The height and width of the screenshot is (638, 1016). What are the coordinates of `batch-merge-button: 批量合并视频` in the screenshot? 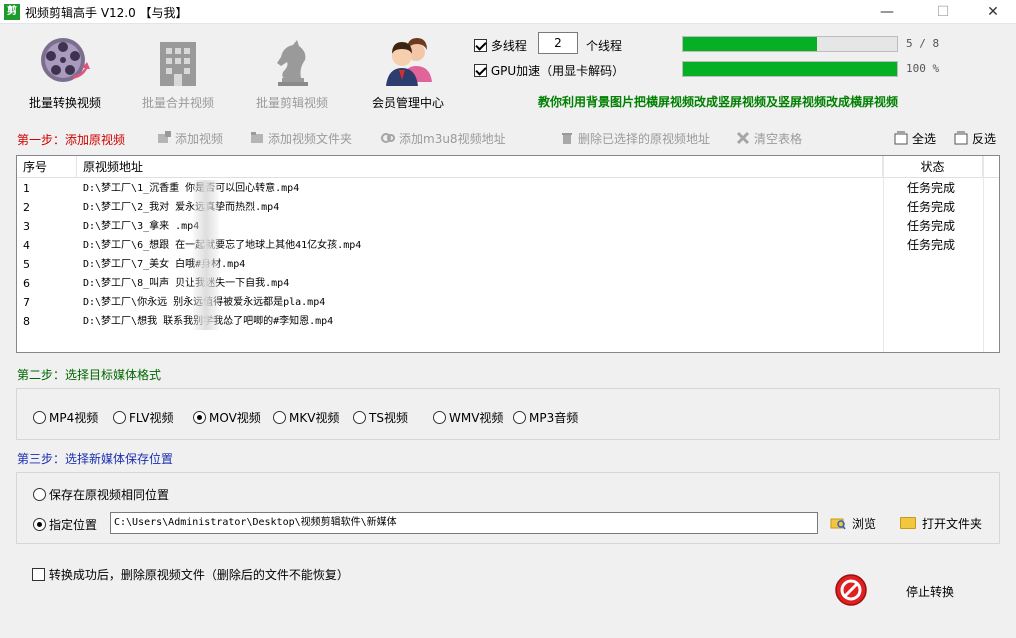 It's located at (178, 71).